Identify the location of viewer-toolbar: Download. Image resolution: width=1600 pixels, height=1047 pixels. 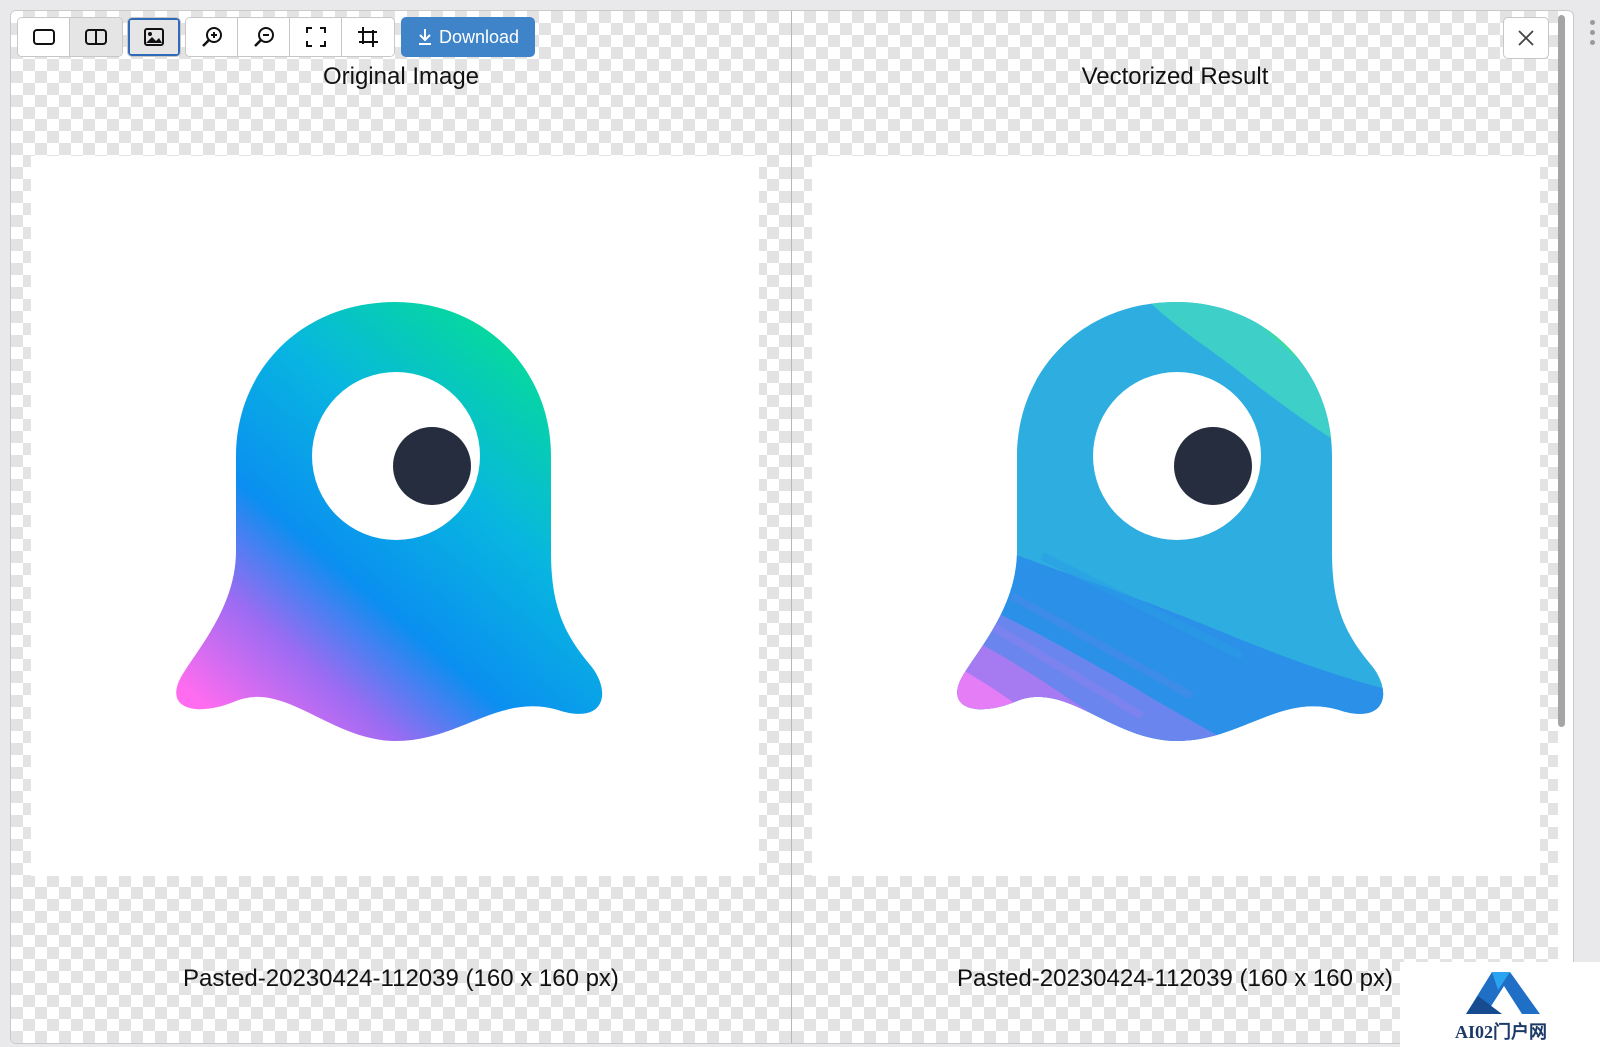
(276, 37).